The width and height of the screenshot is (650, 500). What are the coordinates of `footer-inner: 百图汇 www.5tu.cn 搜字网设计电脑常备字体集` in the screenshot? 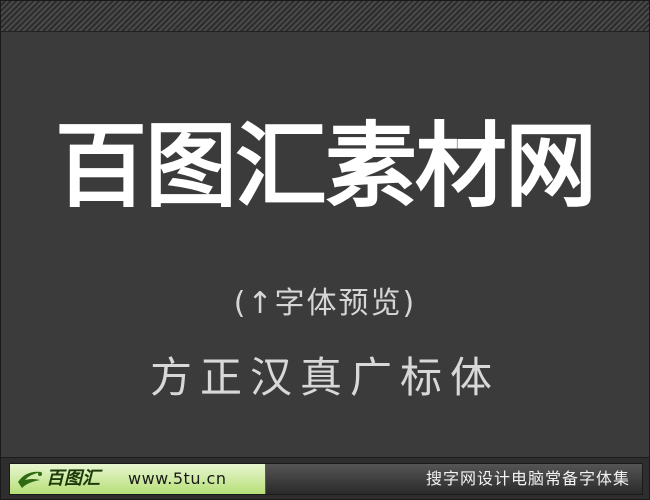 It's located at (326, 479).